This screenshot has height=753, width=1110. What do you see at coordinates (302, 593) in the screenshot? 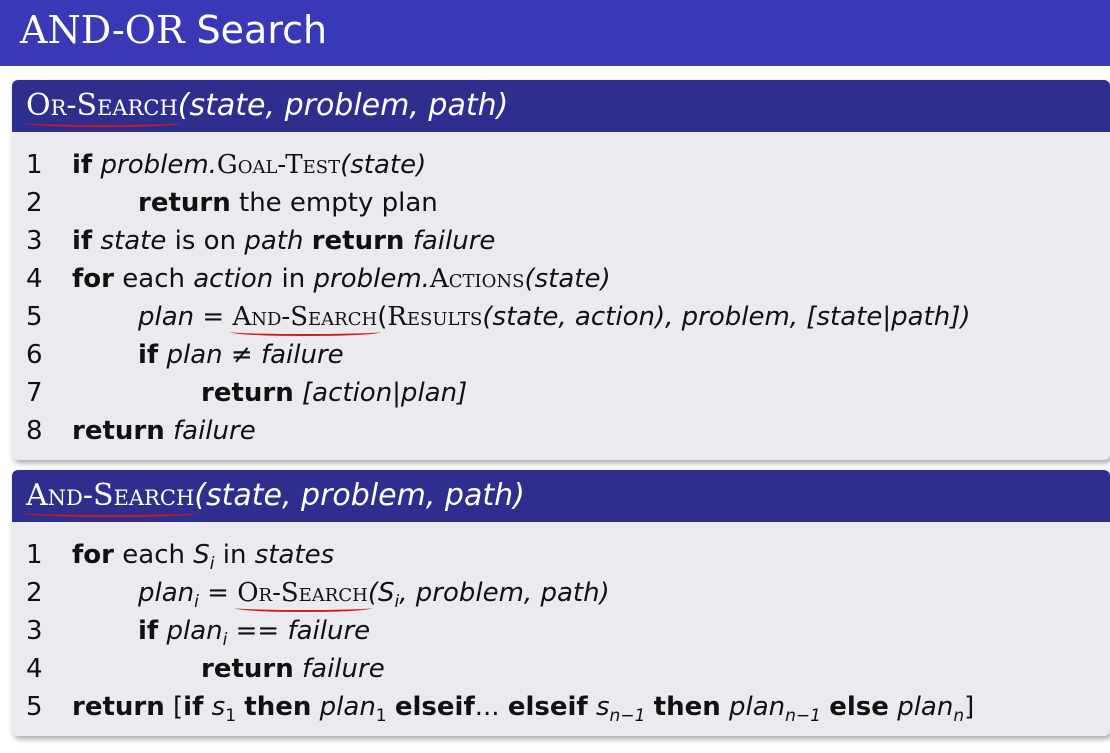
I see `or-search-call: Or-Search` at bounding box center [302, 593].